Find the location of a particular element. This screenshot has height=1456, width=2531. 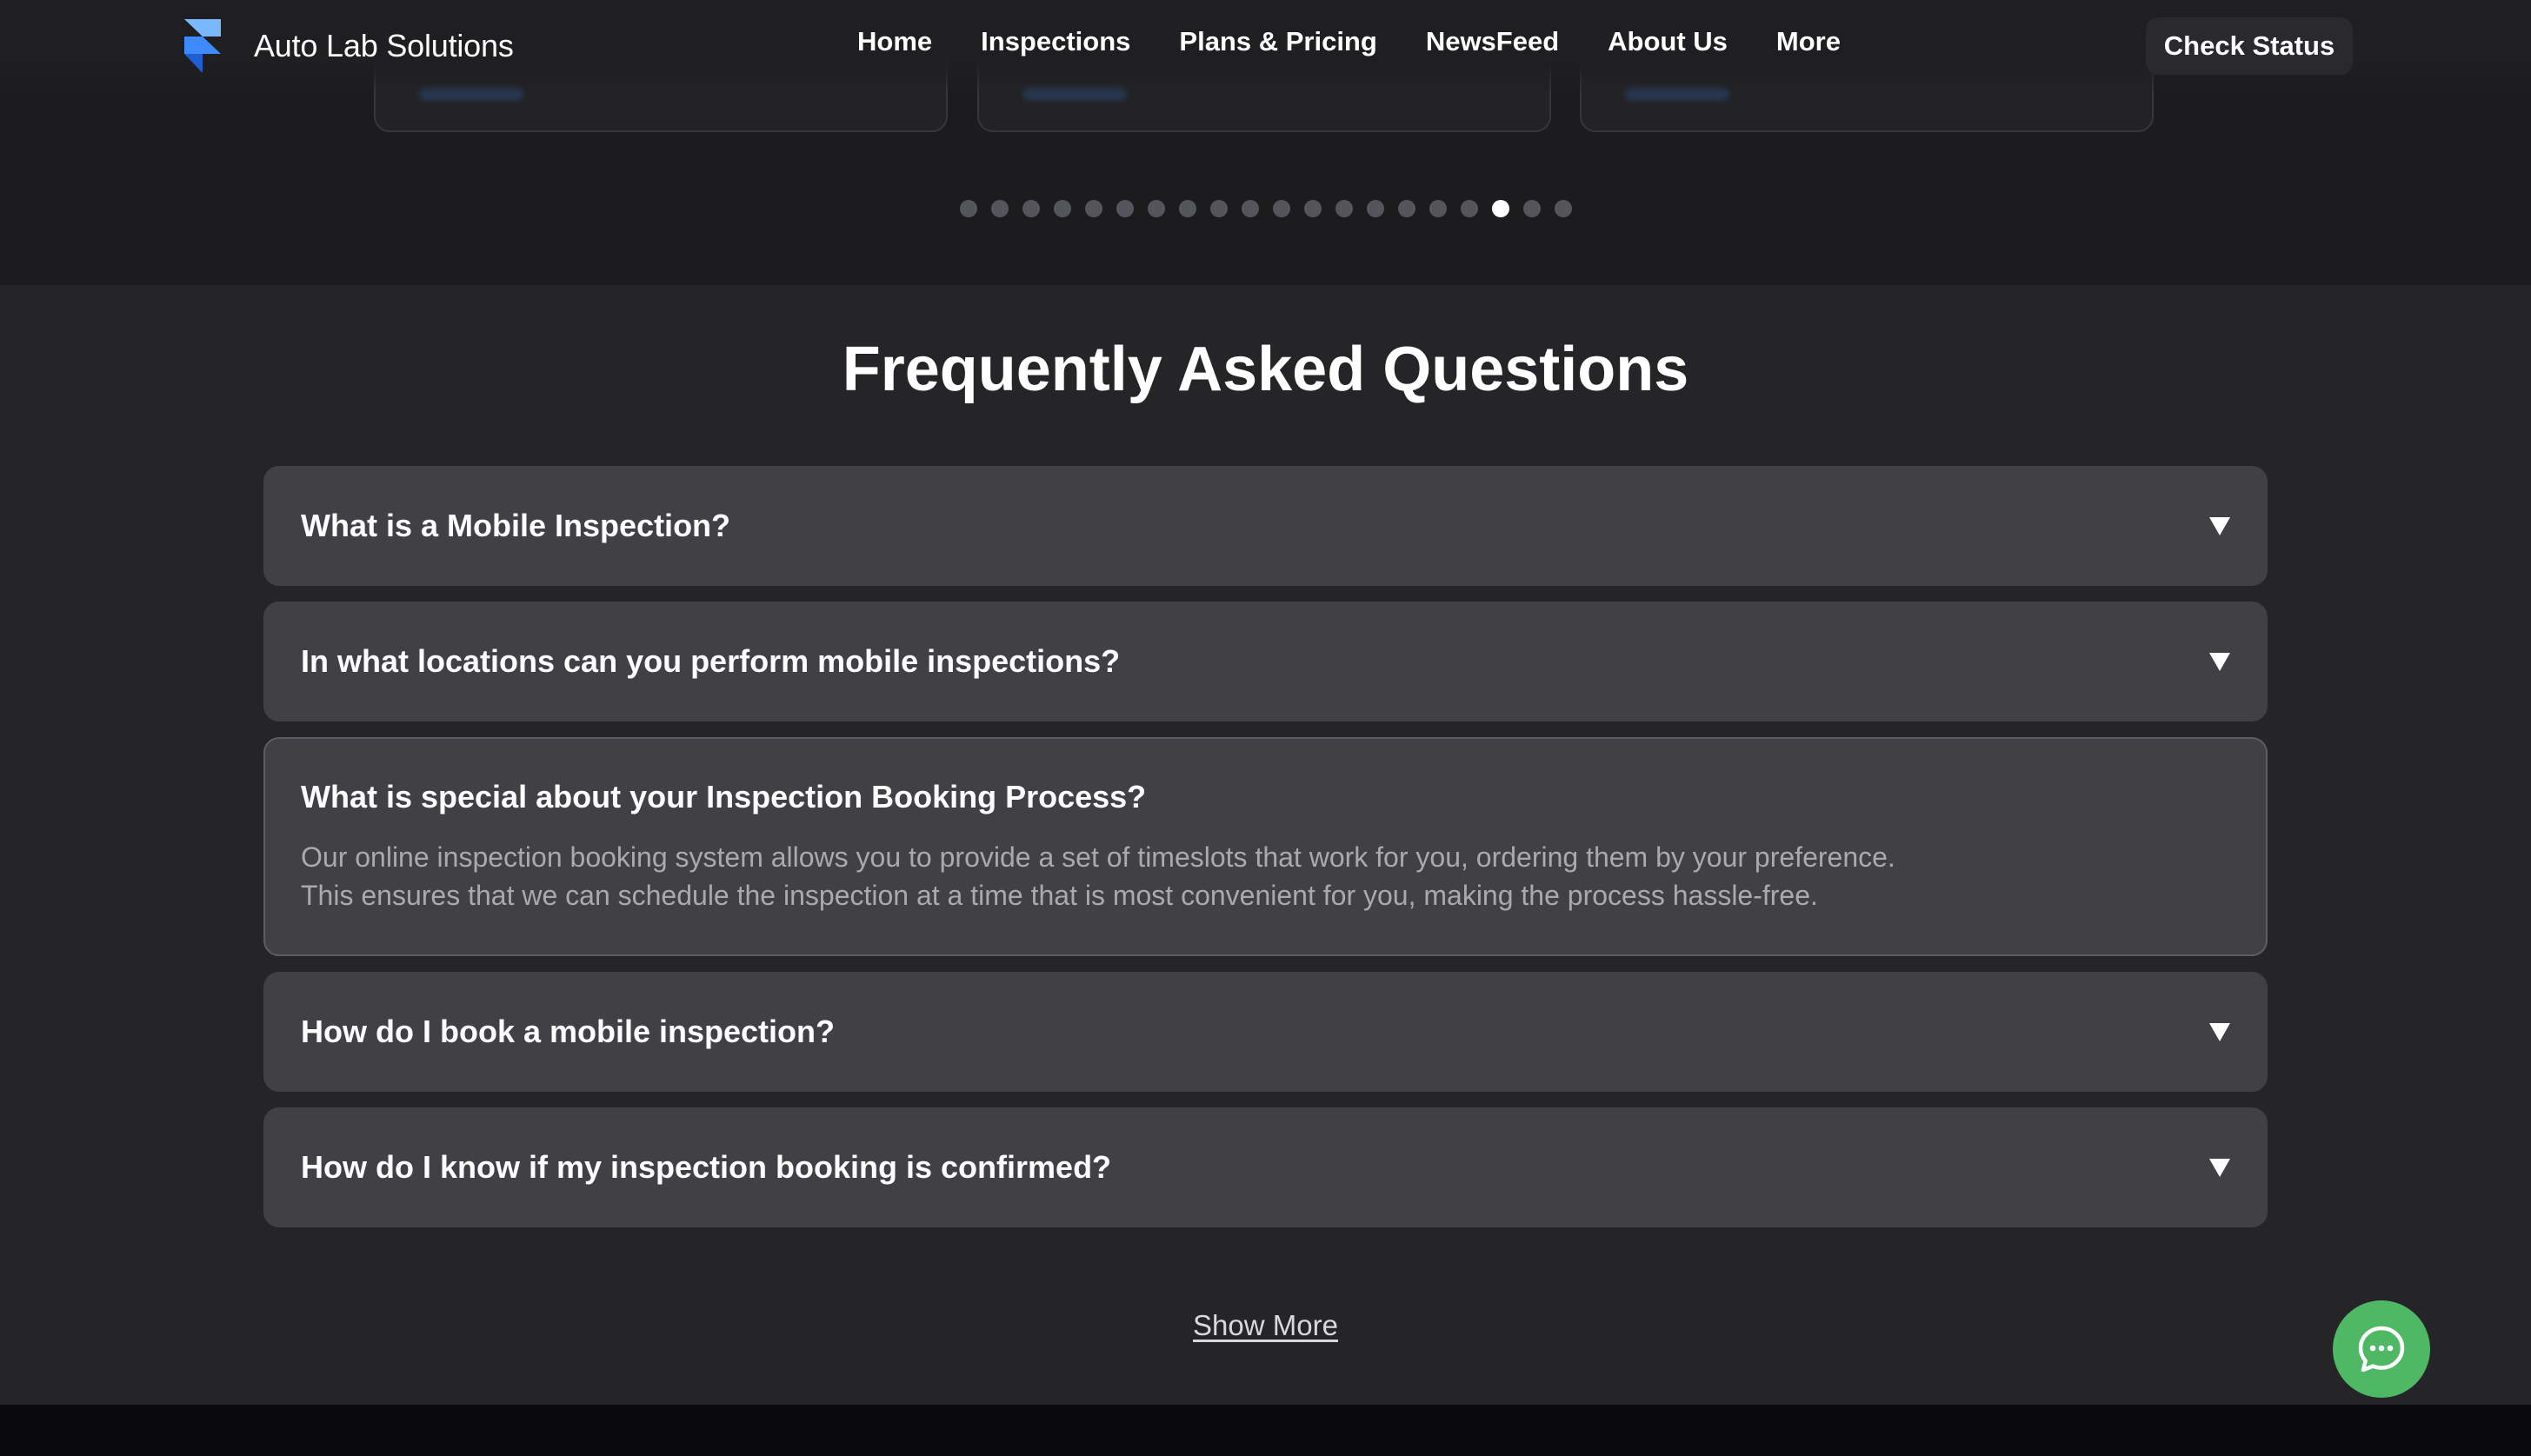

nav-link-plans-pricing: Plans & Pricing is located at coordinates (1277, 41).